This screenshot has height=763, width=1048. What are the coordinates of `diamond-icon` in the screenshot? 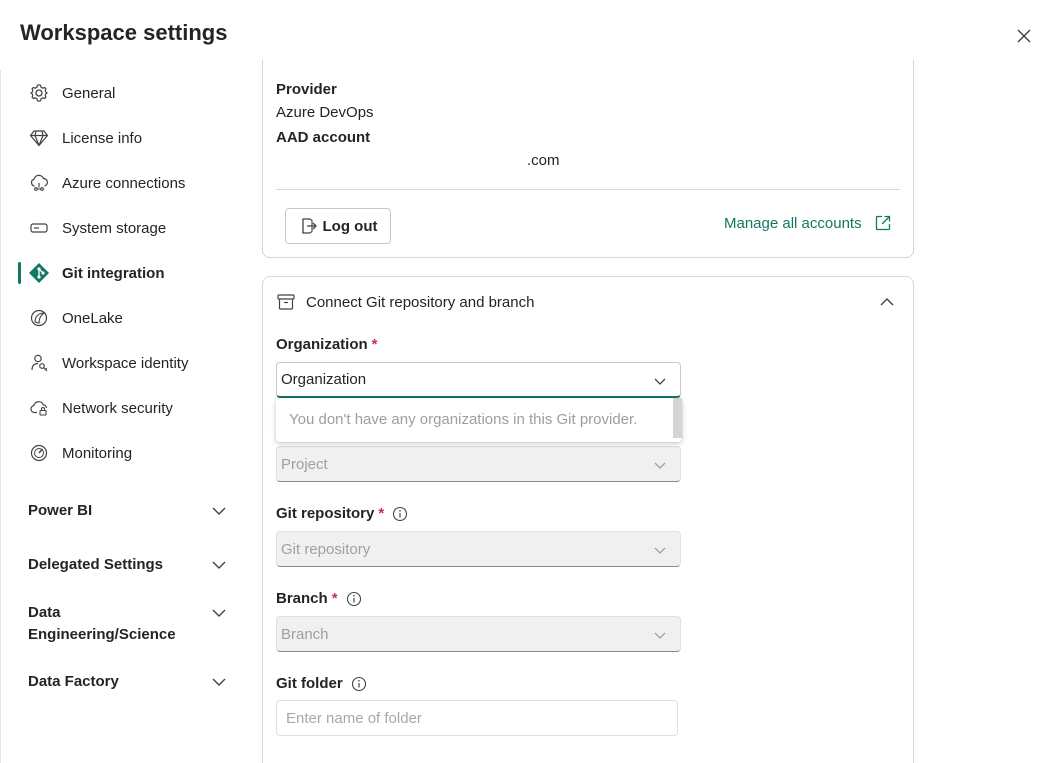 It's located at (39, 138).